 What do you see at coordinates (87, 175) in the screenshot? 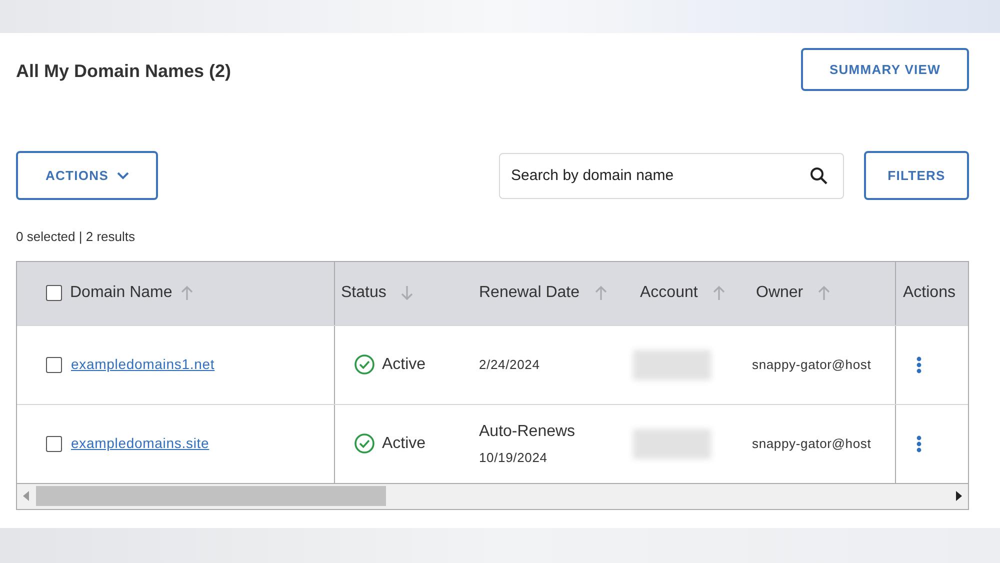
I see `actions-button: ACTIONS` at bounding box center [87, 175].